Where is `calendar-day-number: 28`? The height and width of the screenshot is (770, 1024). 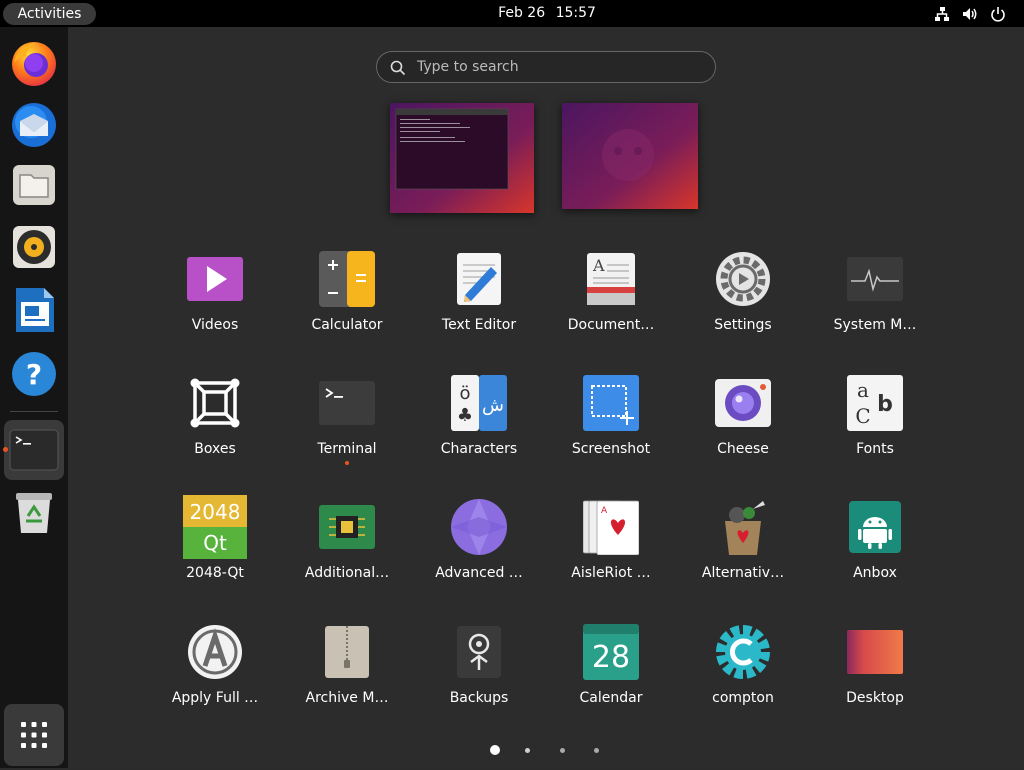
calendar-day-number: 28 is located at coordinates (611, 657).